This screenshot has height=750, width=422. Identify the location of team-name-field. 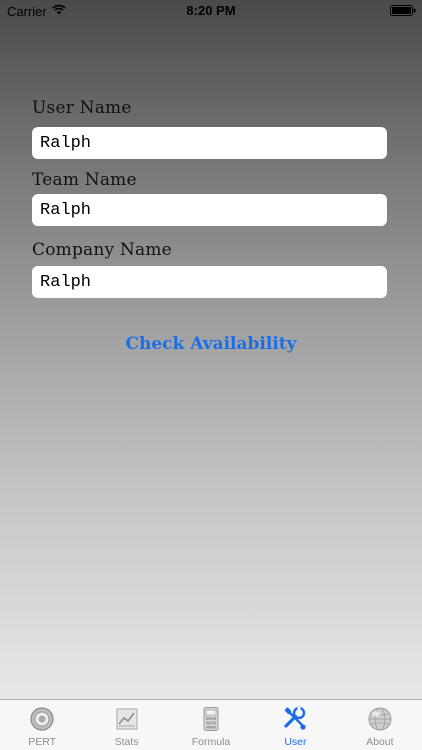
(209, 210).